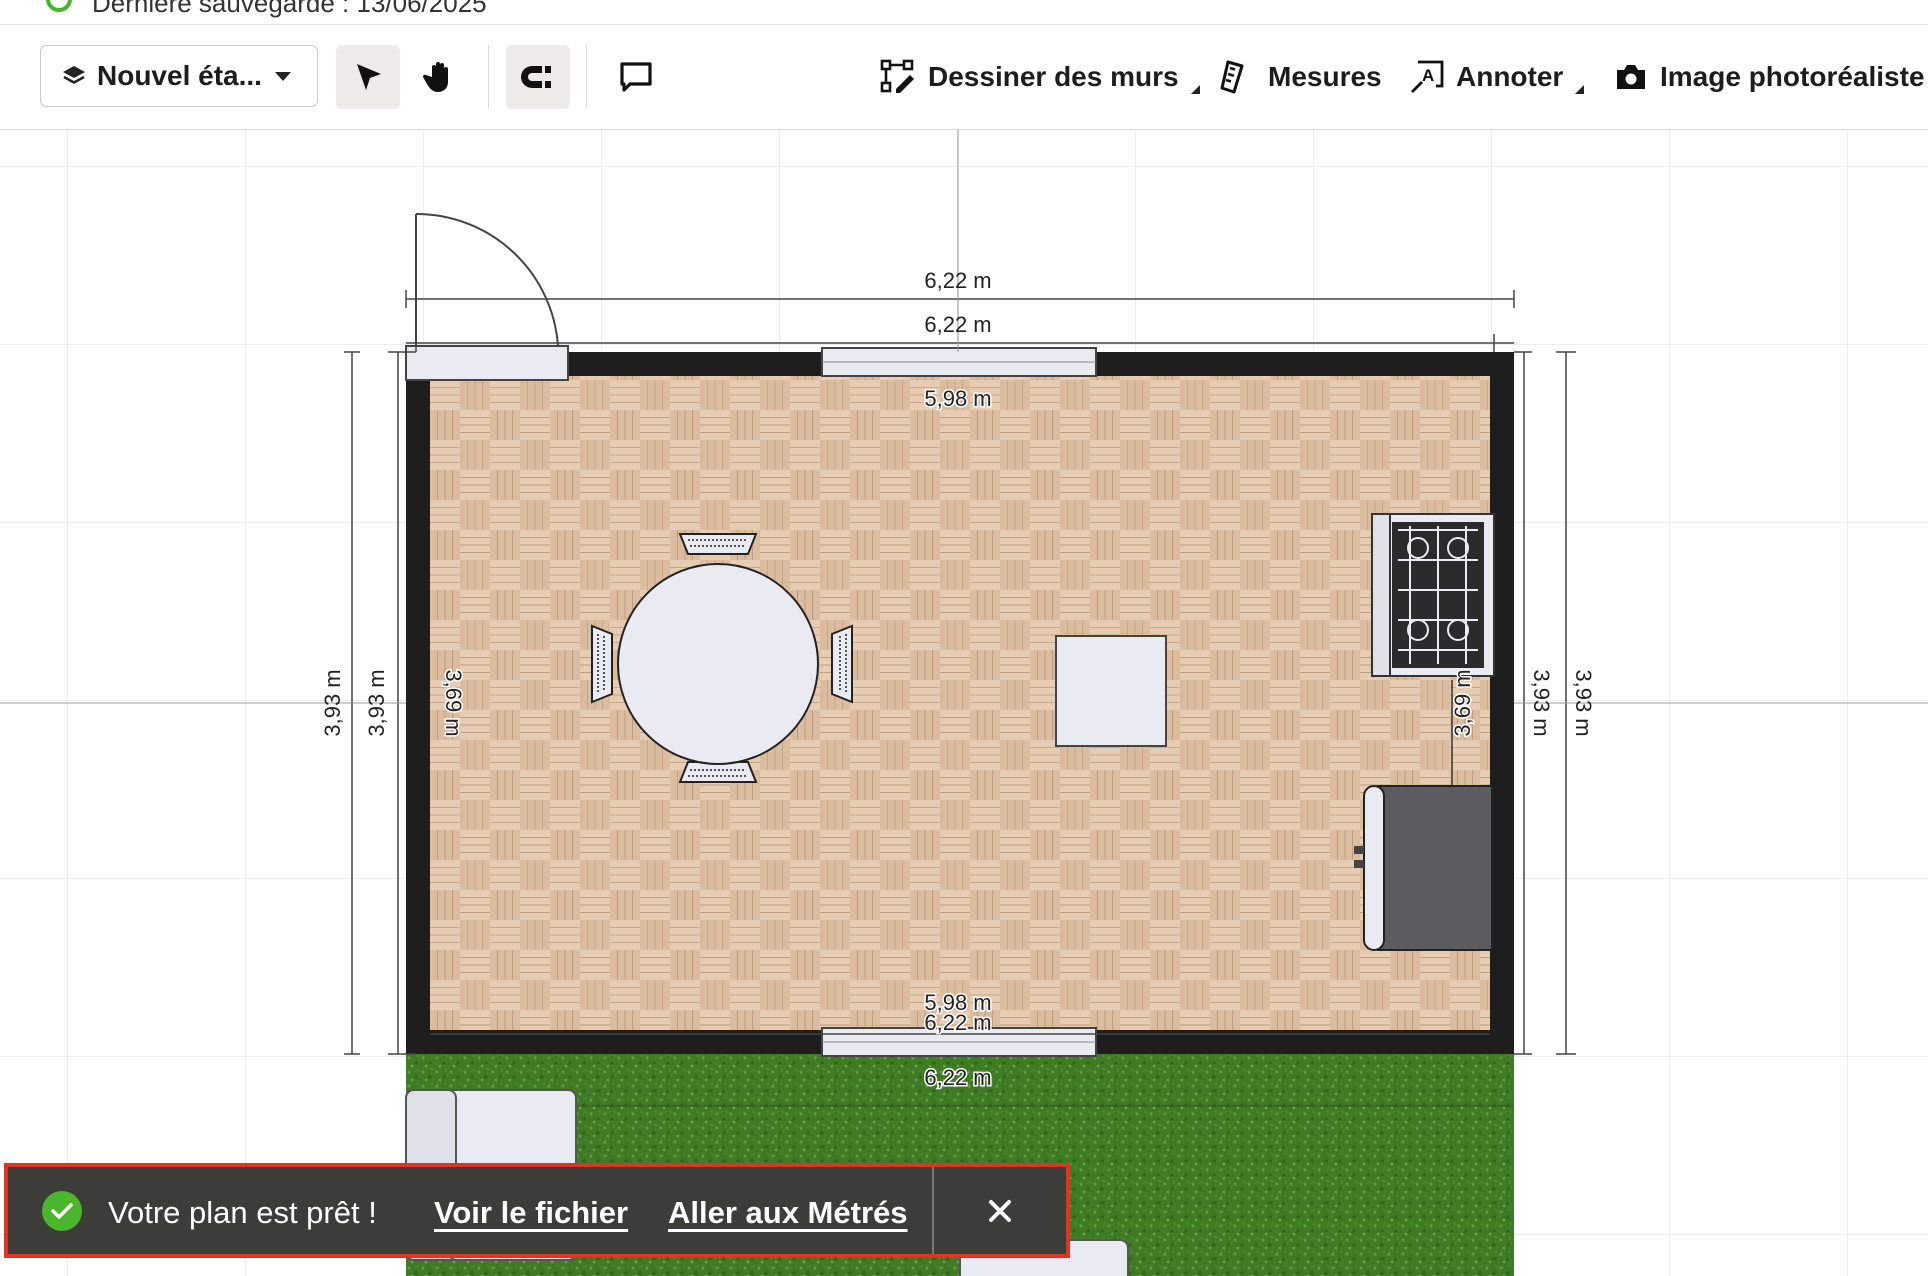 Image resolution: width=1928 pixels, height=1276 pixels. I want to click on magnet-icon, so click(536, 77).